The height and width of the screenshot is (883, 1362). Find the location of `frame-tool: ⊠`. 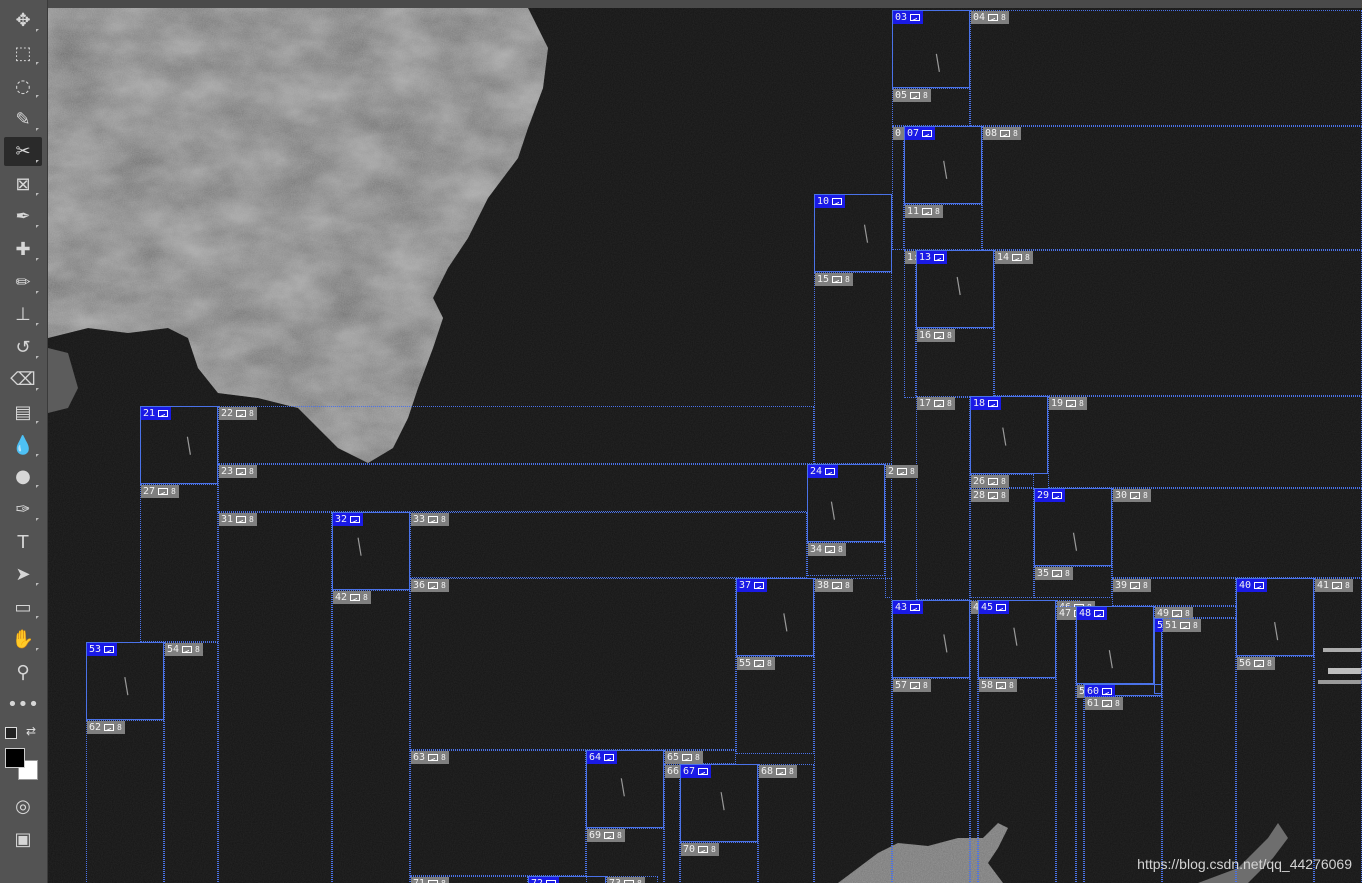

frame-tool: ⊠ is located at coordinates (23, 184).